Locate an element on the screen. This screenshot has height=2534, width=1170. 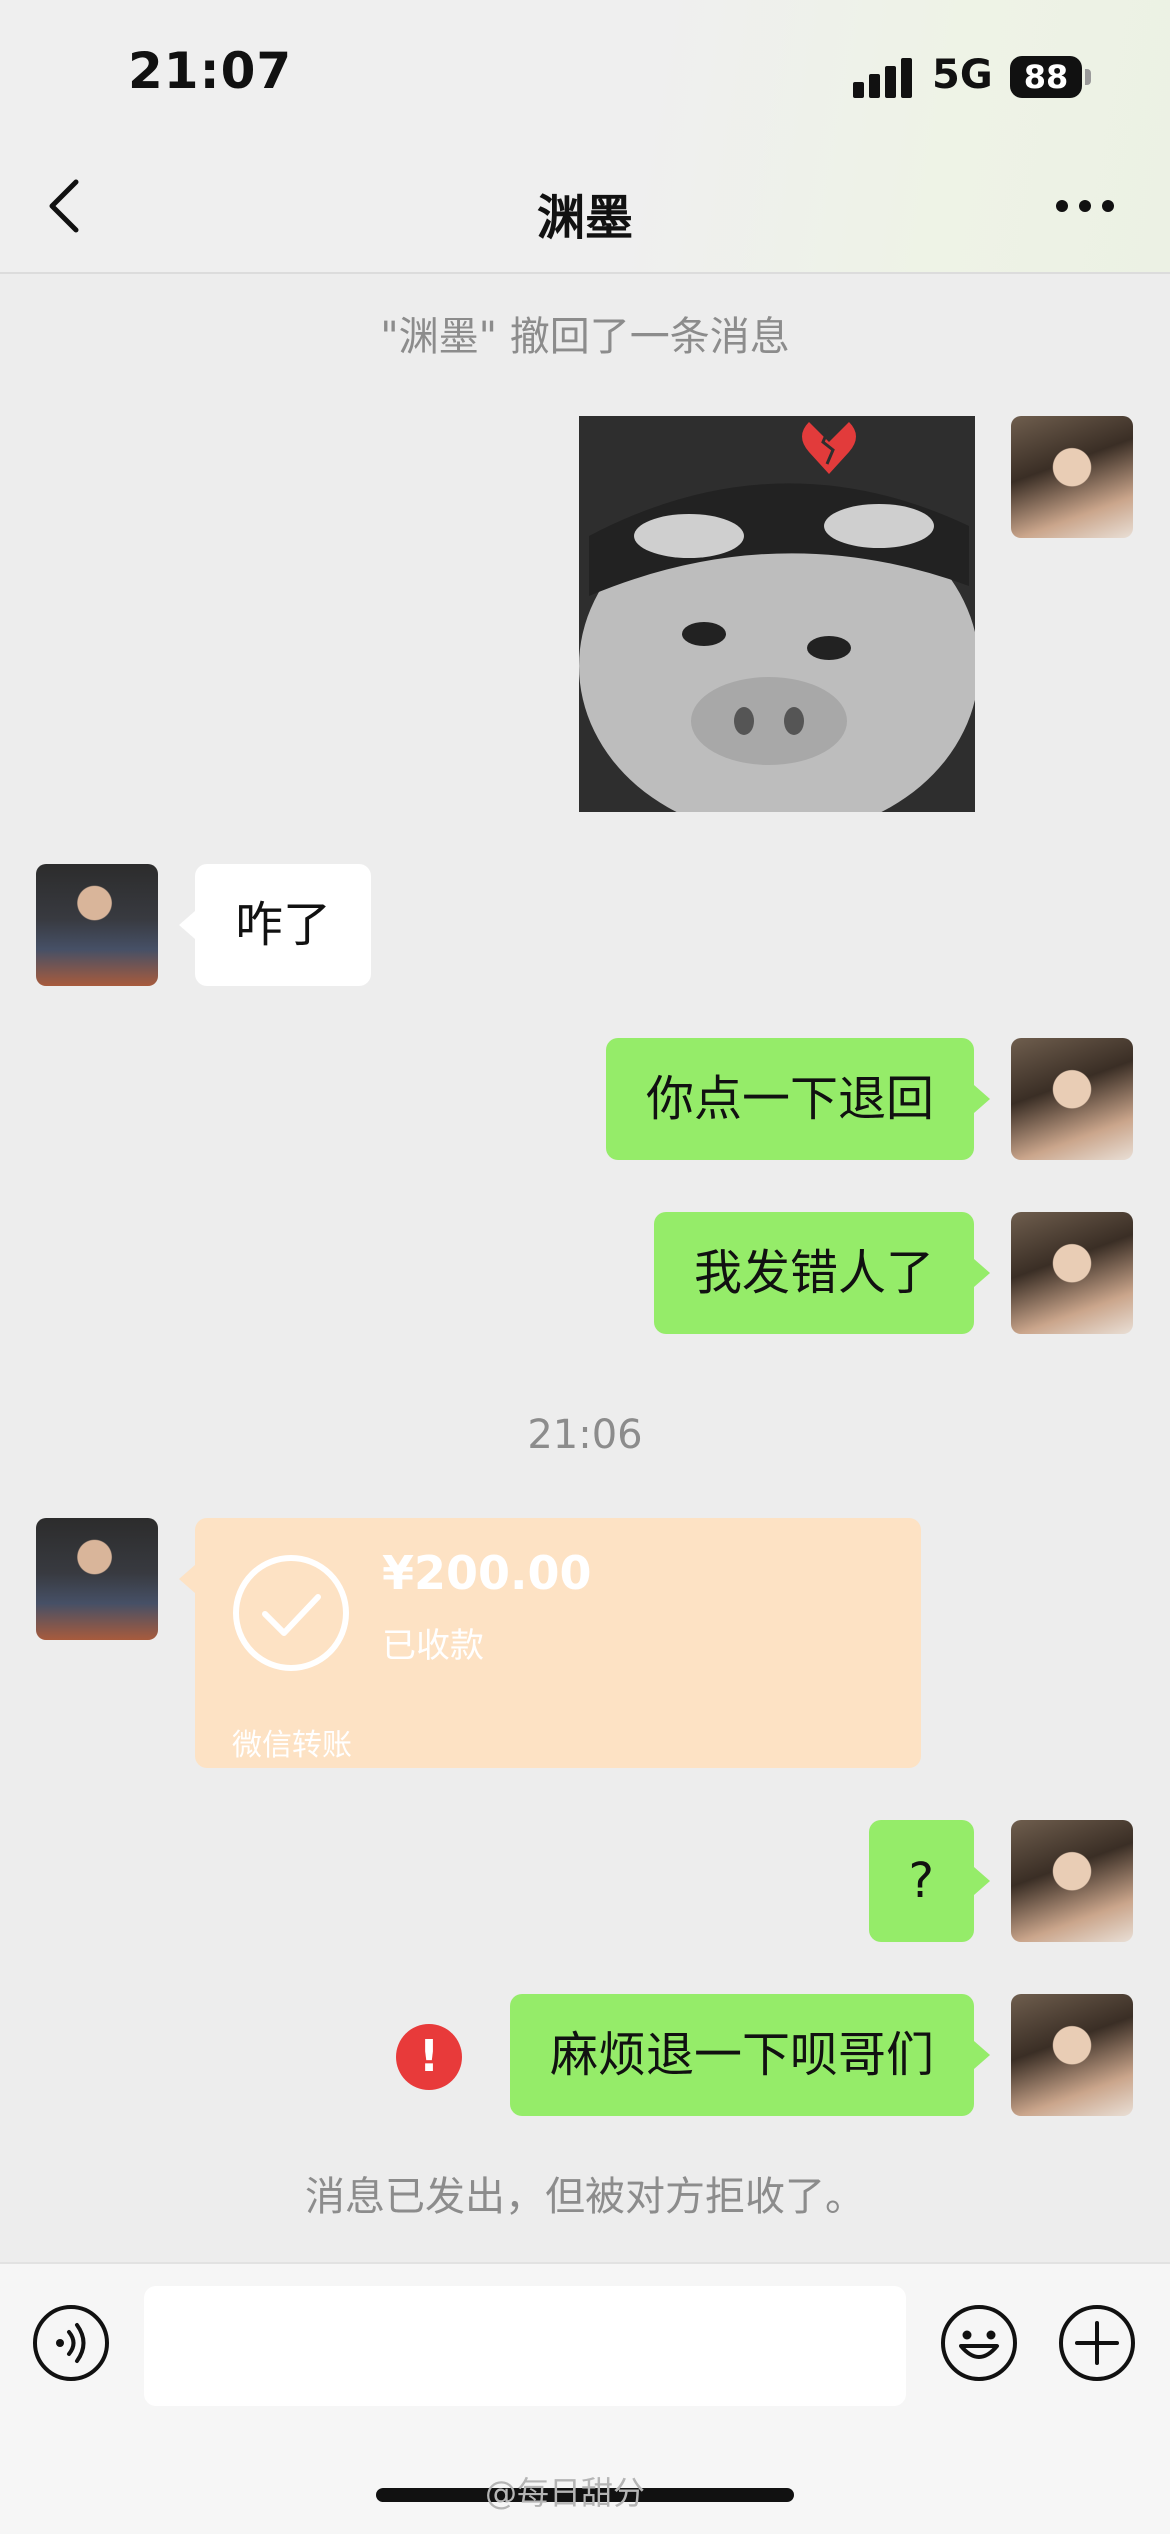
pig-sticker-icon is located at coordinates (777, 614).